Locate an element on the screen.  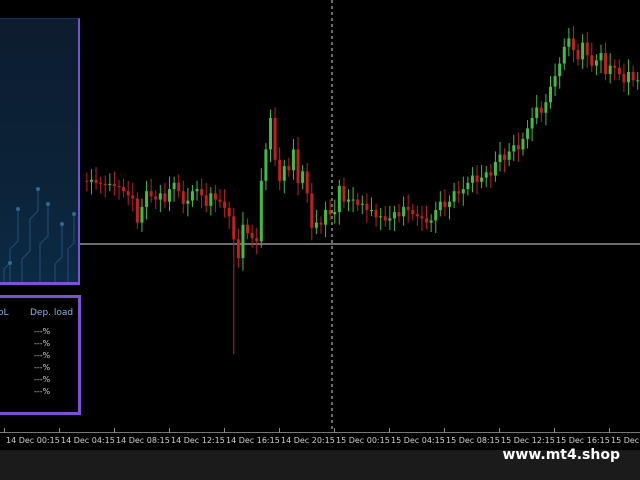
time-label: 15 Dec 16:15 is located at coordinates (583, 440).